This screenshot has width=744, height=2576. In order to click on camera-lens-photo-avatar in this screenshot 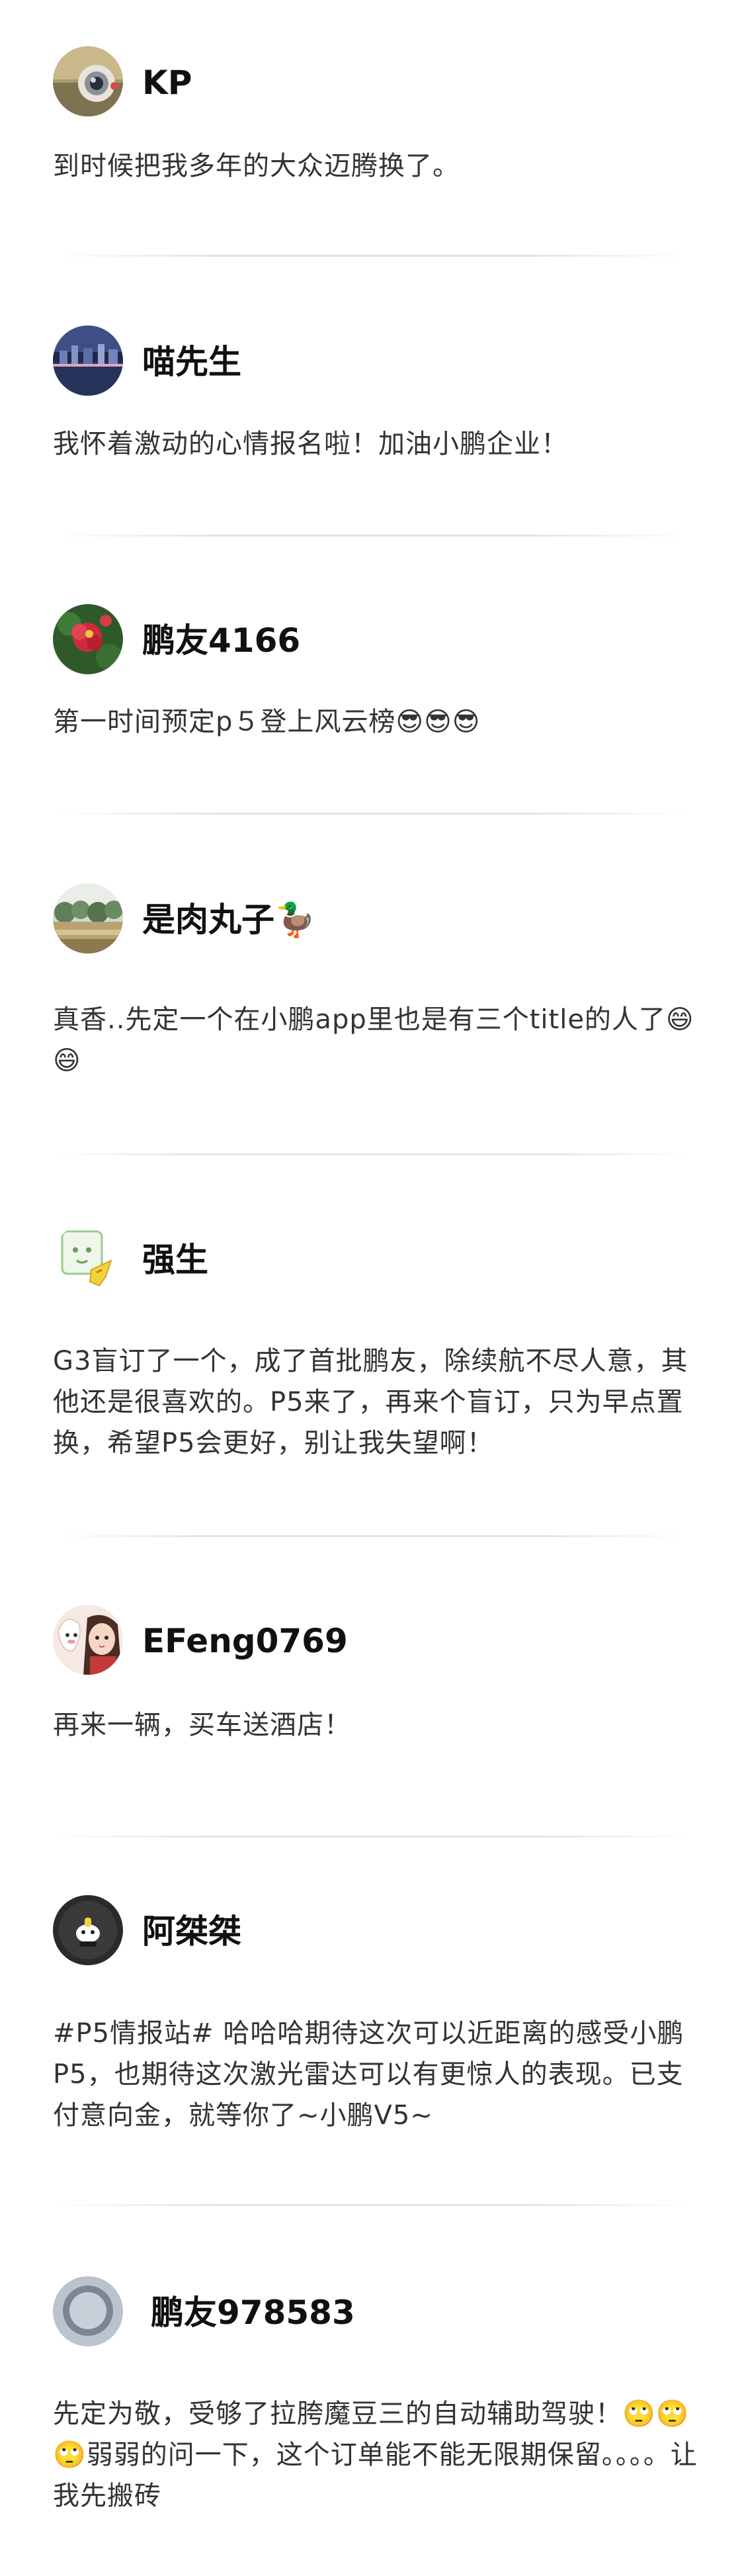, I will do `click(88, 81)`.